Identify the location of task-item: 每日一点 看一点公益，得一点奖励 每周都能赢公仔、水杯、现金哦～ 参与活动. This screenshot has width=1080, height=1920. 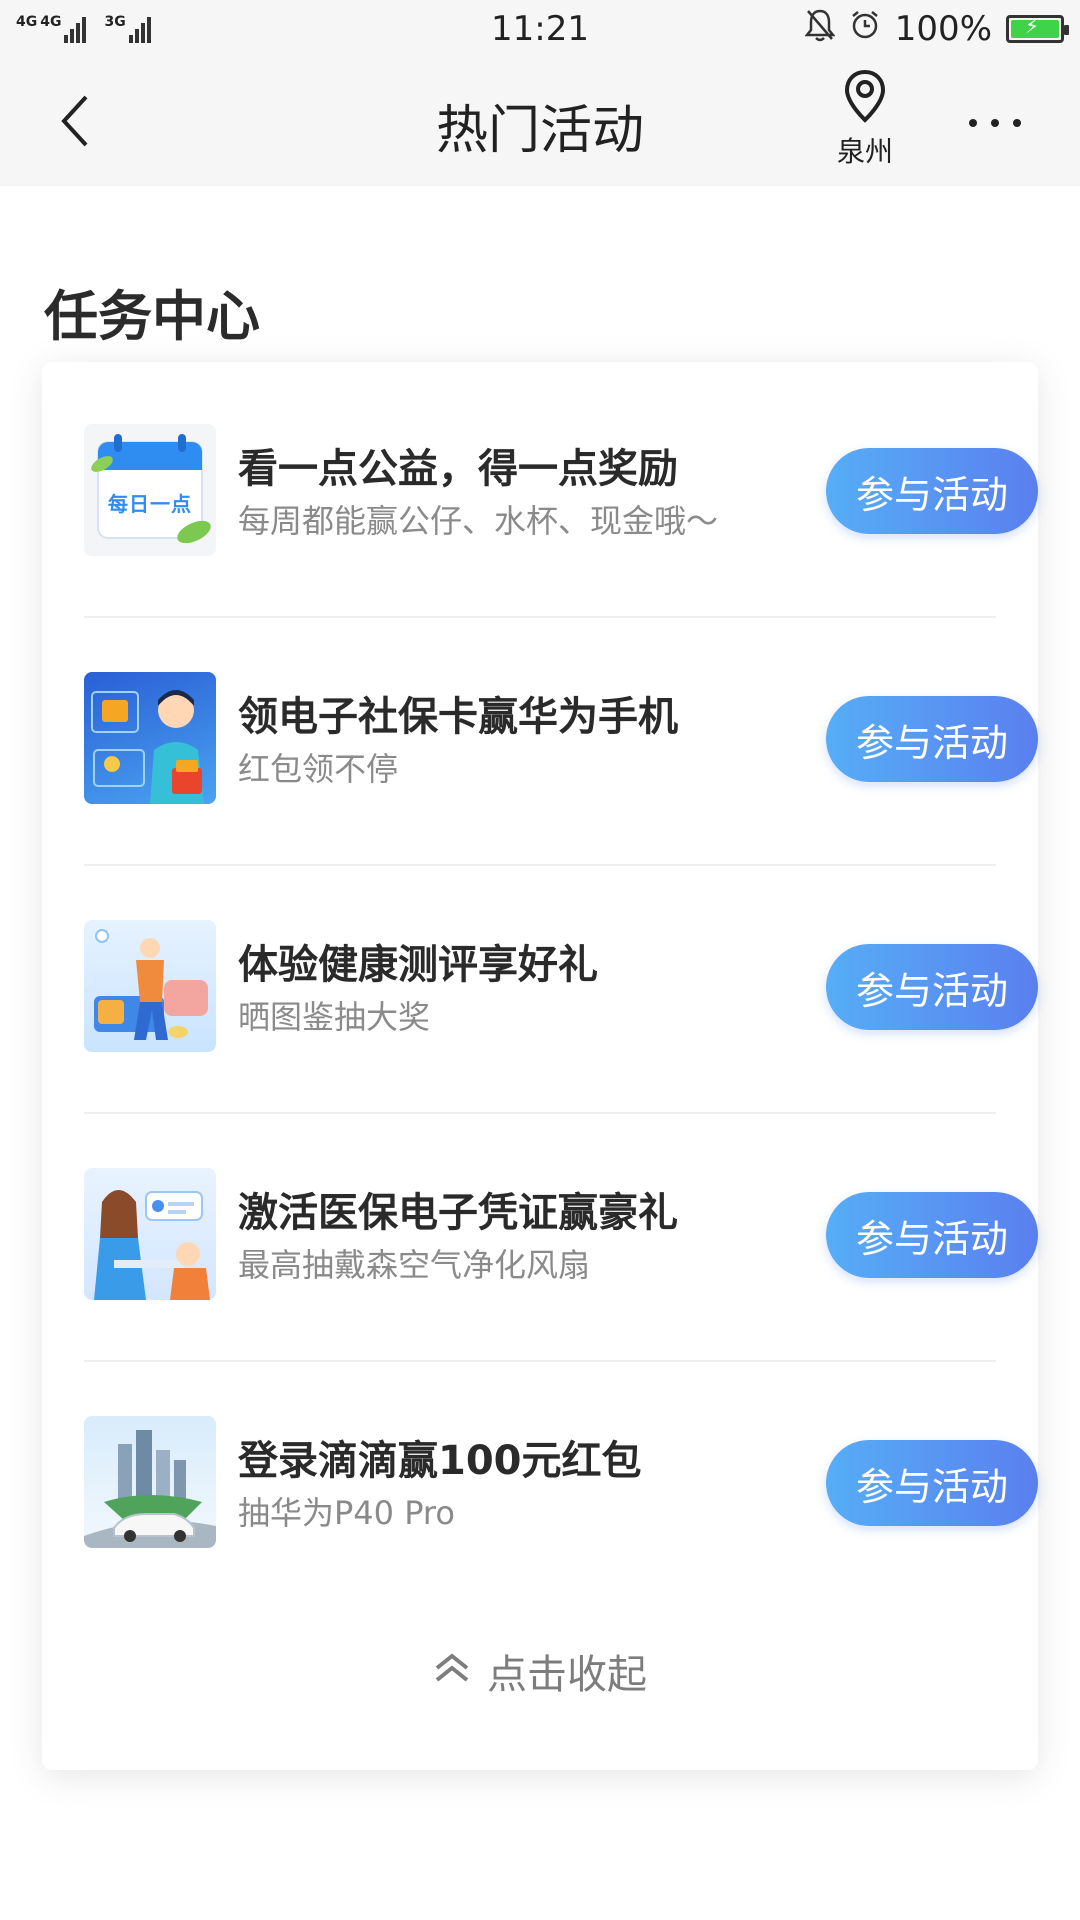
(561, 486).